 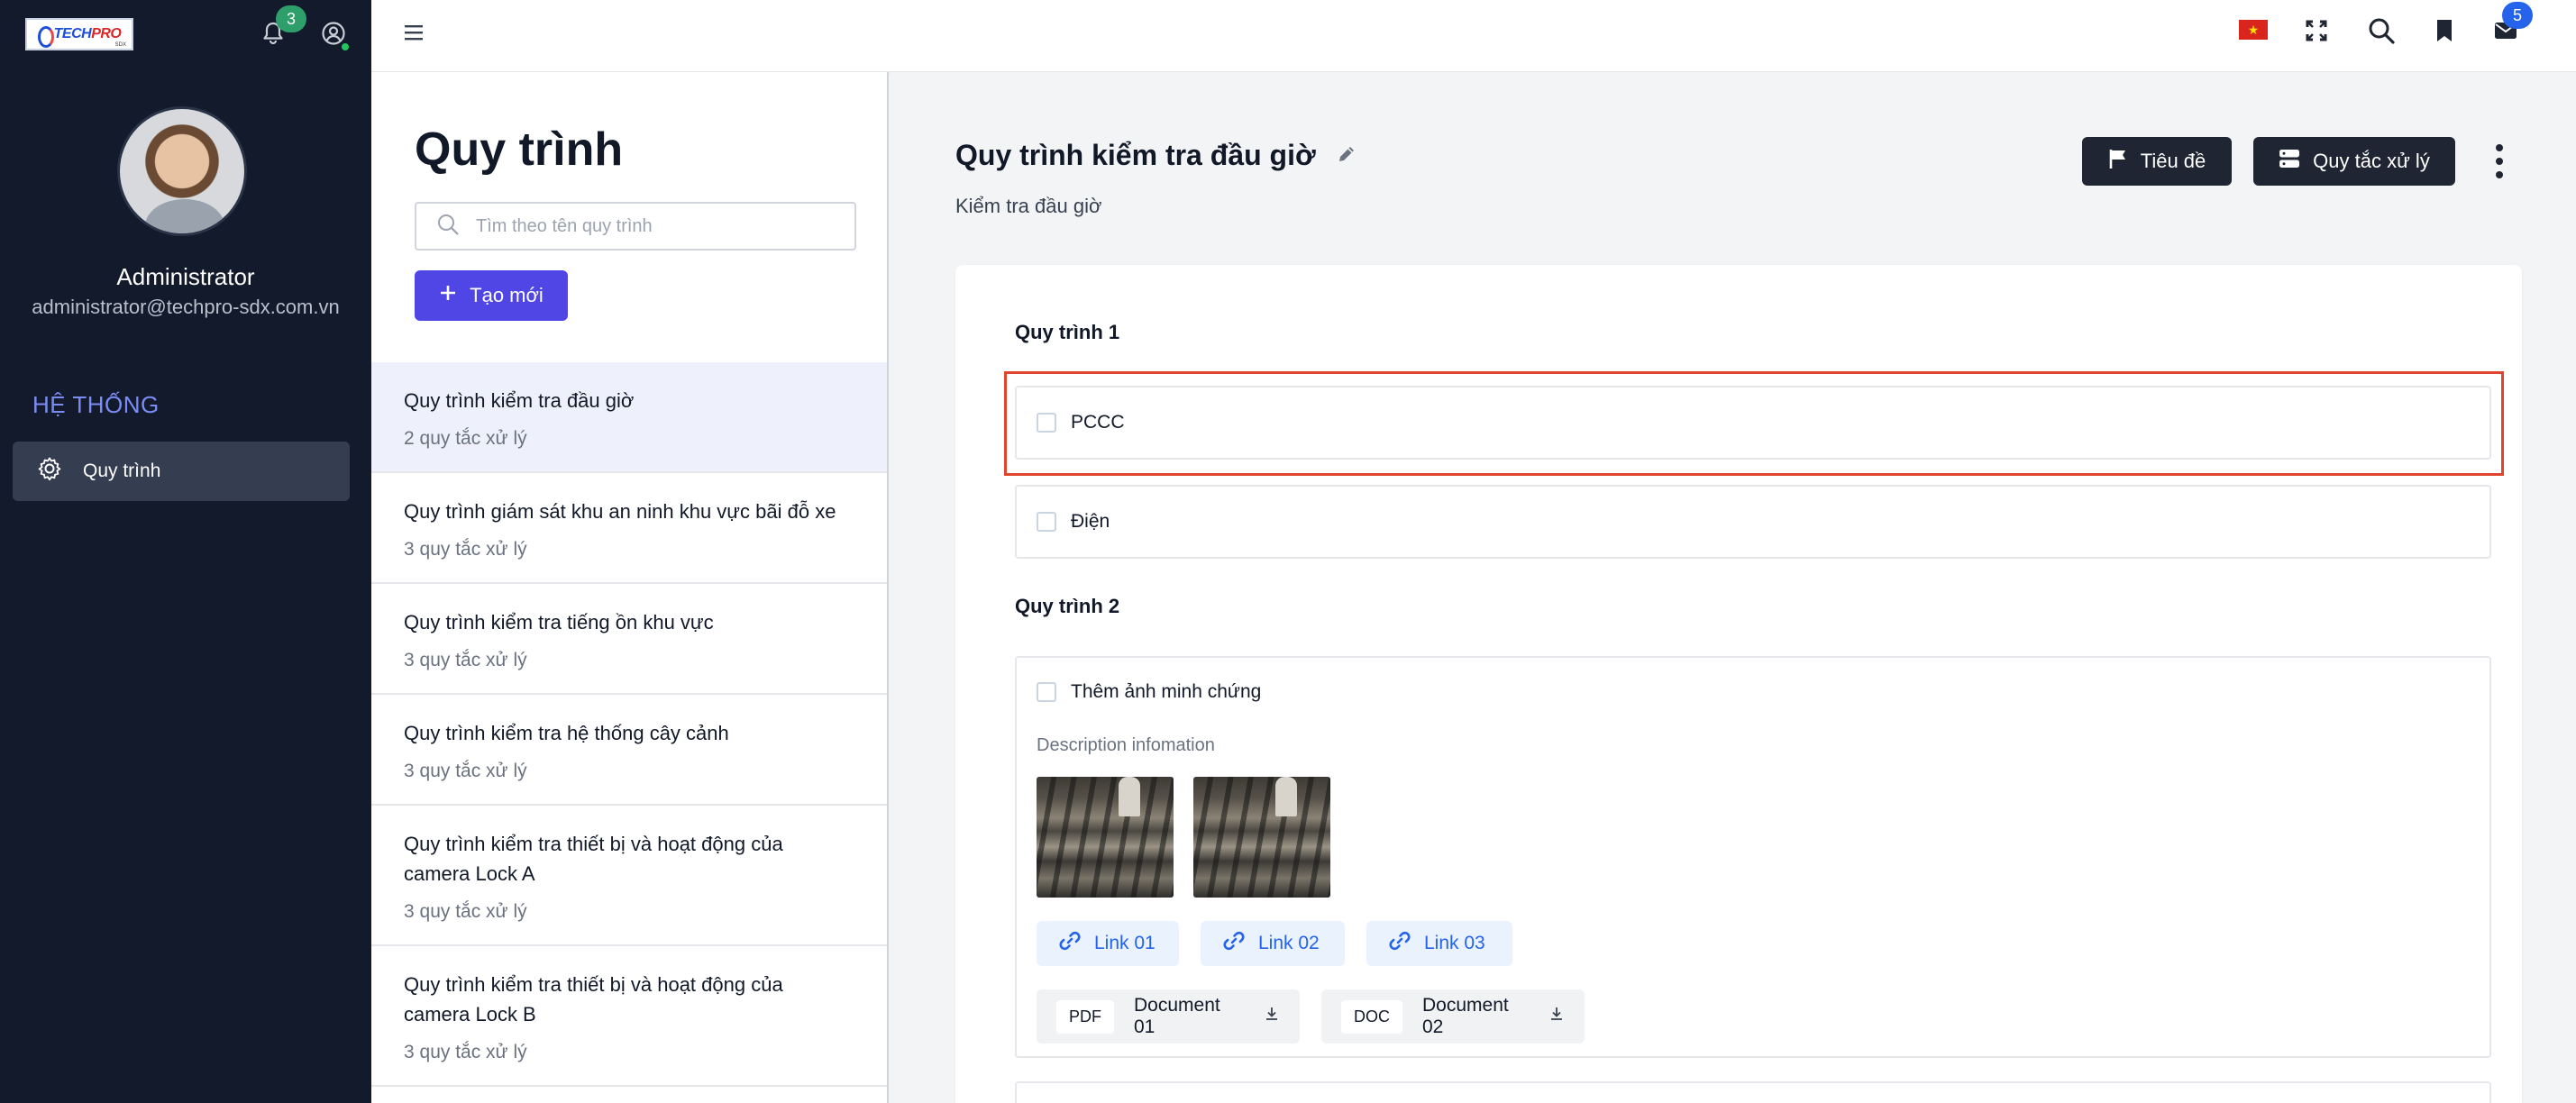 I want to click on process-name: Quy trình kiểm tra tiếng ồn khu vực, so click(x=559, y=622).